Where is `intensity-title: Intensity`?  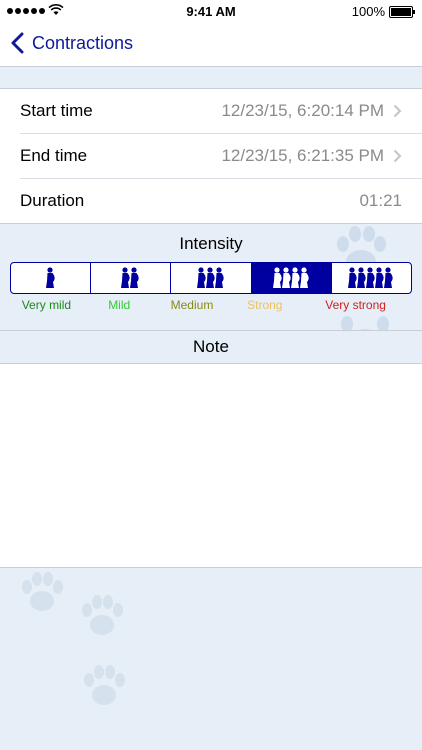
intensity-title: Intensity is located at coordinates (211, 243).